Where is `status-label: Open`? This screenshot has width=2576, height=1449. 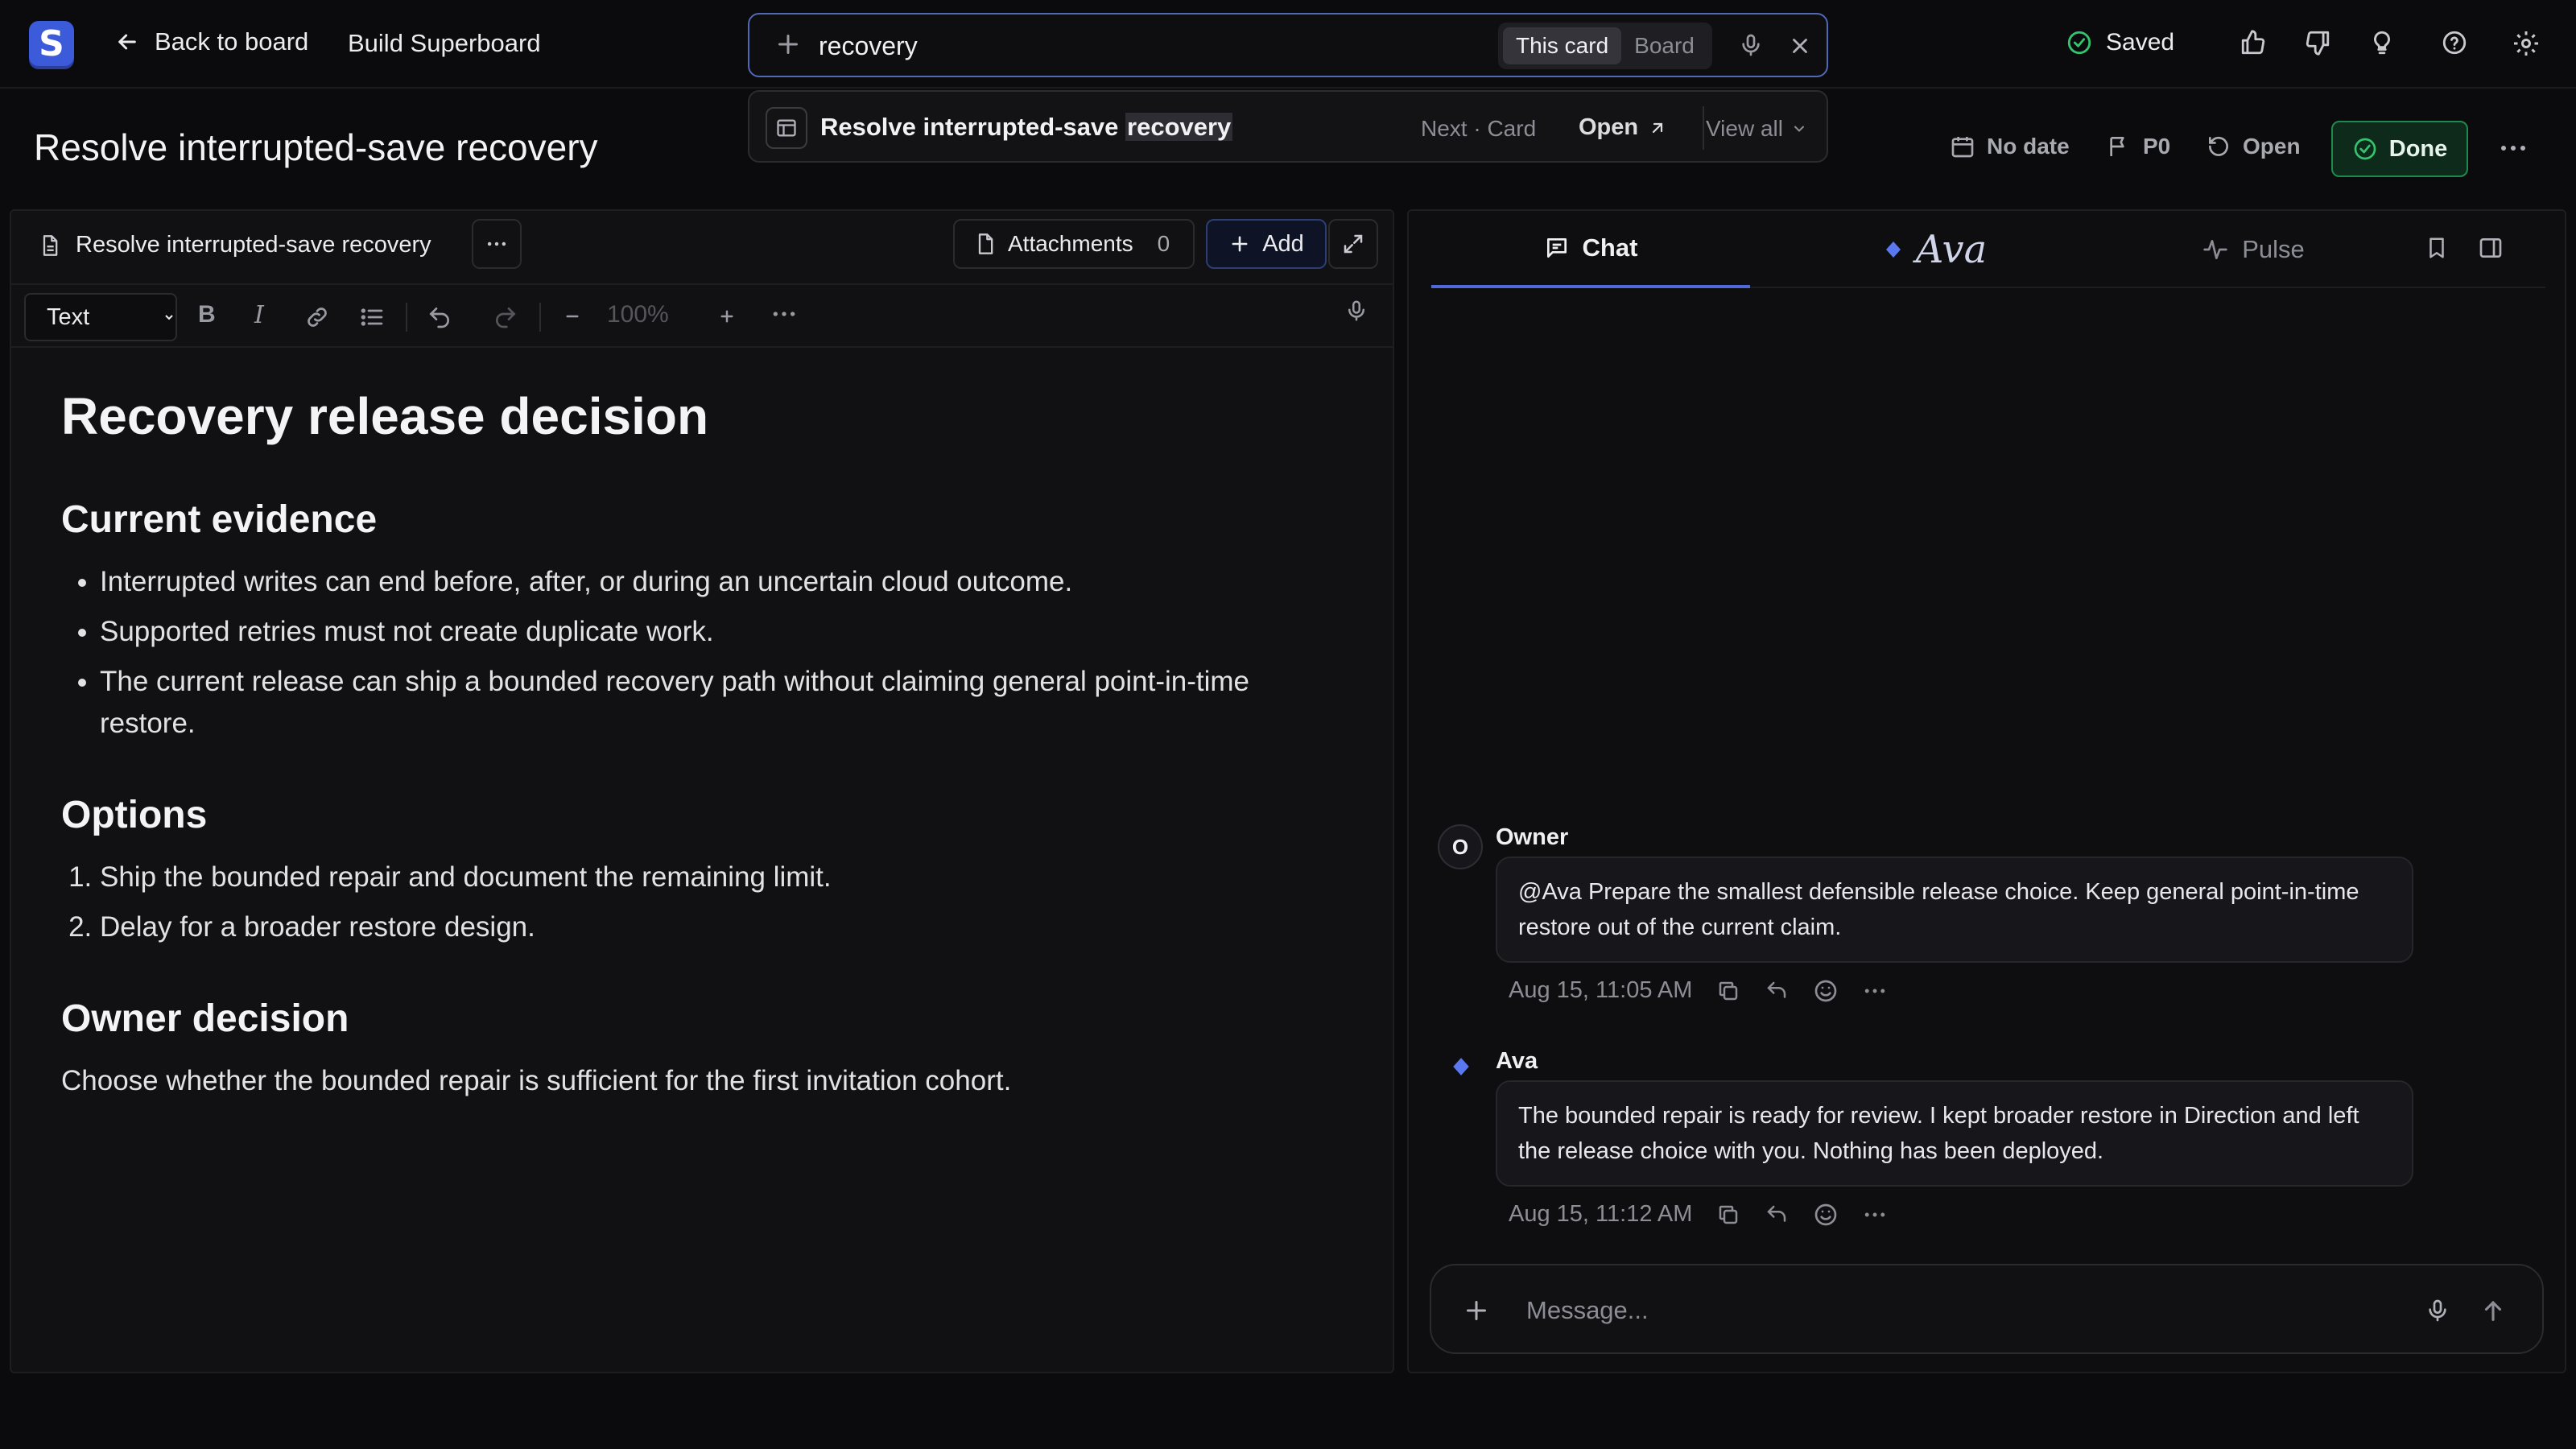 status-label: Open is located at coordinates (2272, 146).